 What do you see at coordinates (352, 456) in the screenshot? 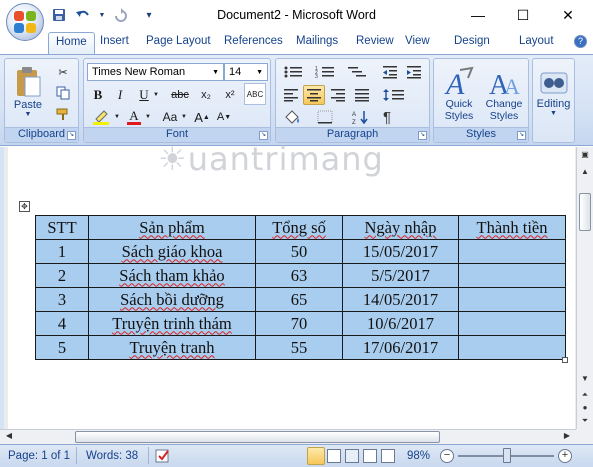
I see `web-layout-icon` at bounding box center [352, 456].